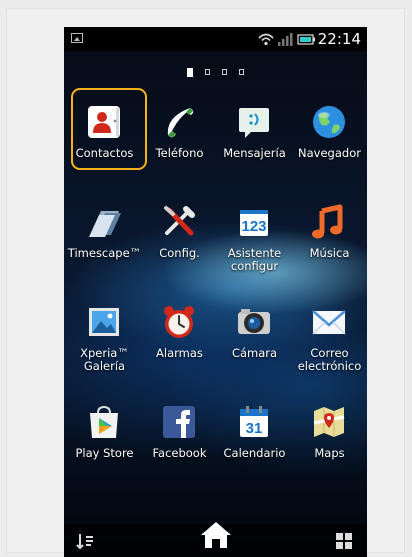 The height and width of the screenshot is (557, 412). Describe the element at coordinates (180, 123) in the screenshot. I see `phone-icon` at that location.